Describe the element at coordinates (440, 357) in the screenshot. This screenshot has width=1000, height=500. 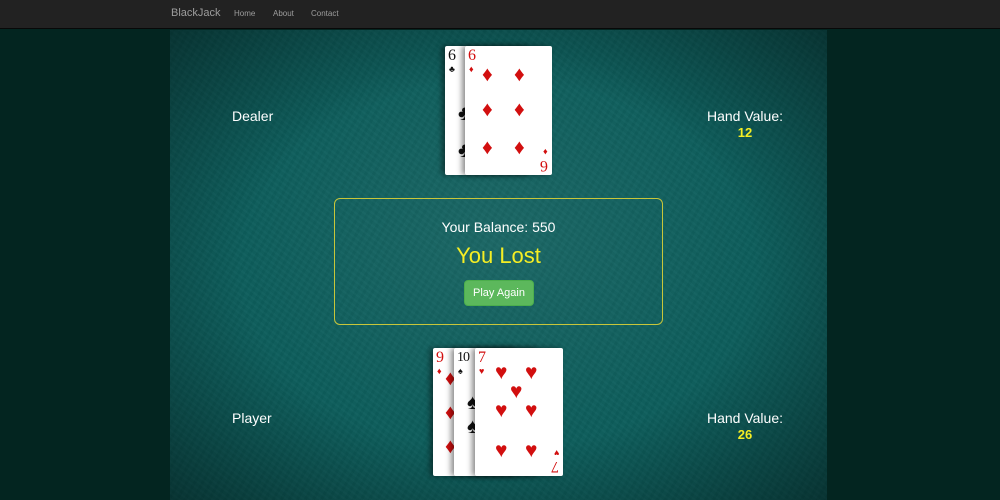
I see `card-rank: 9` at that location.